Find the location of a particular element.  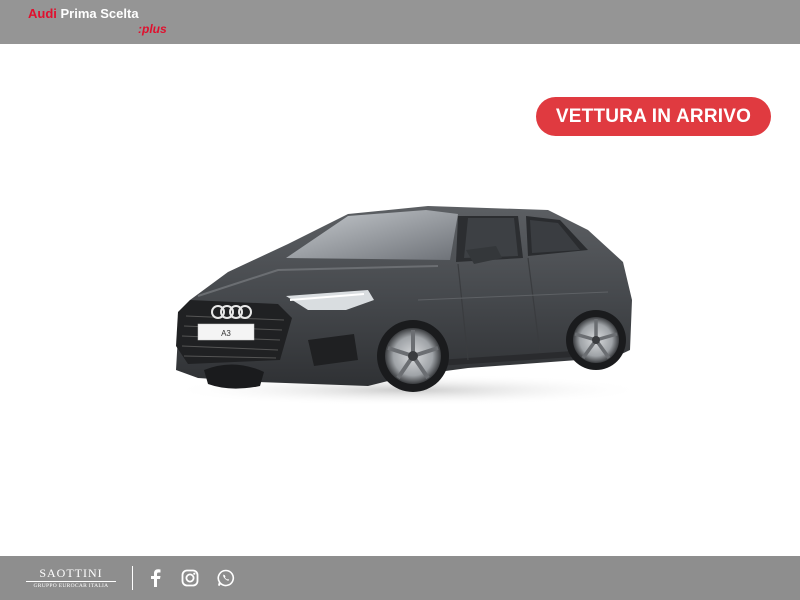

dealer-logo: SAOTTINI GRUPPO EUROCAR ITALIA is located at coordinates (71, 578).